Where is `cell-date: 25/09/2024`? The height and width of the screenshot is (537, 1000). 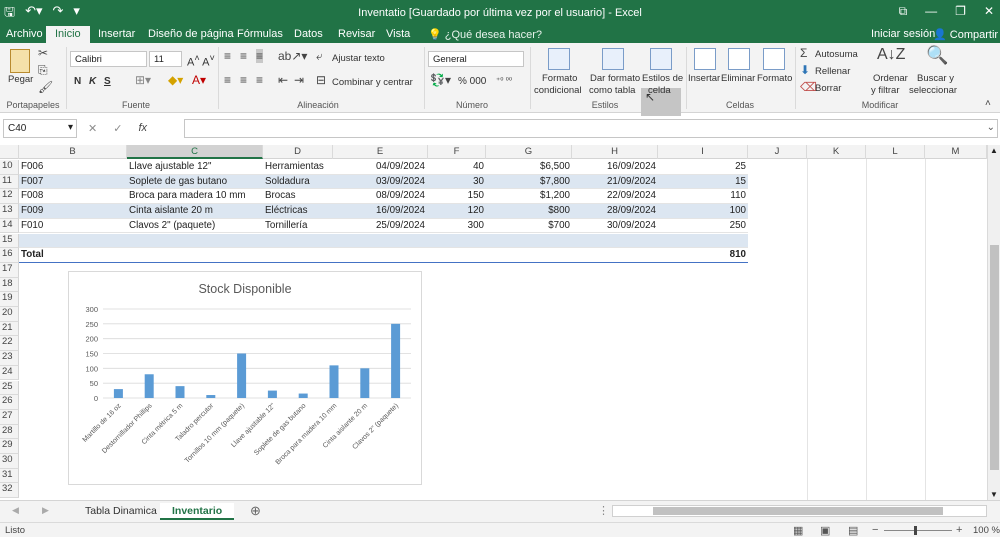 cell-date: 25/09/2024 is located at coordinates (380, 225).